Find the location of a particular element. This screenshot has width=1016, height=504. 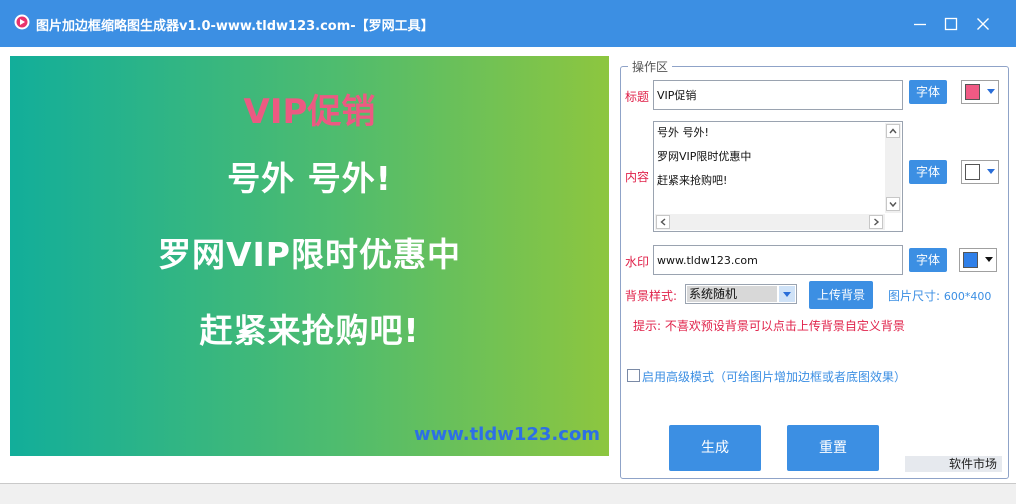

preview-line-1: 号外 号外! is located at coordinates (309, 178).